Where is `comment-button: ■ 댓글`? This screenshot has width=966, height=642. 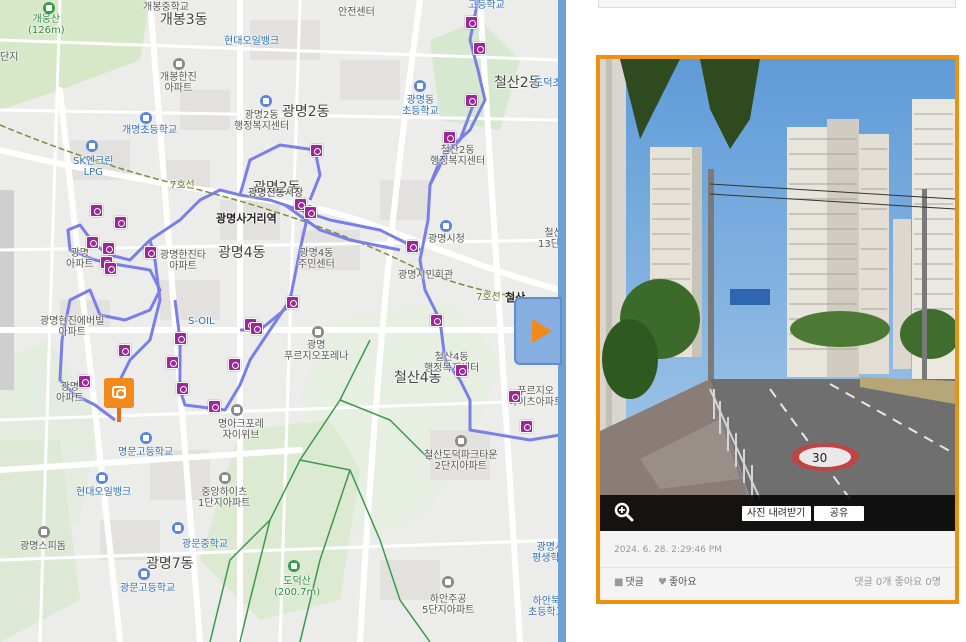 comment-button: ■ 댓글 is located at coordinates (629, 583).